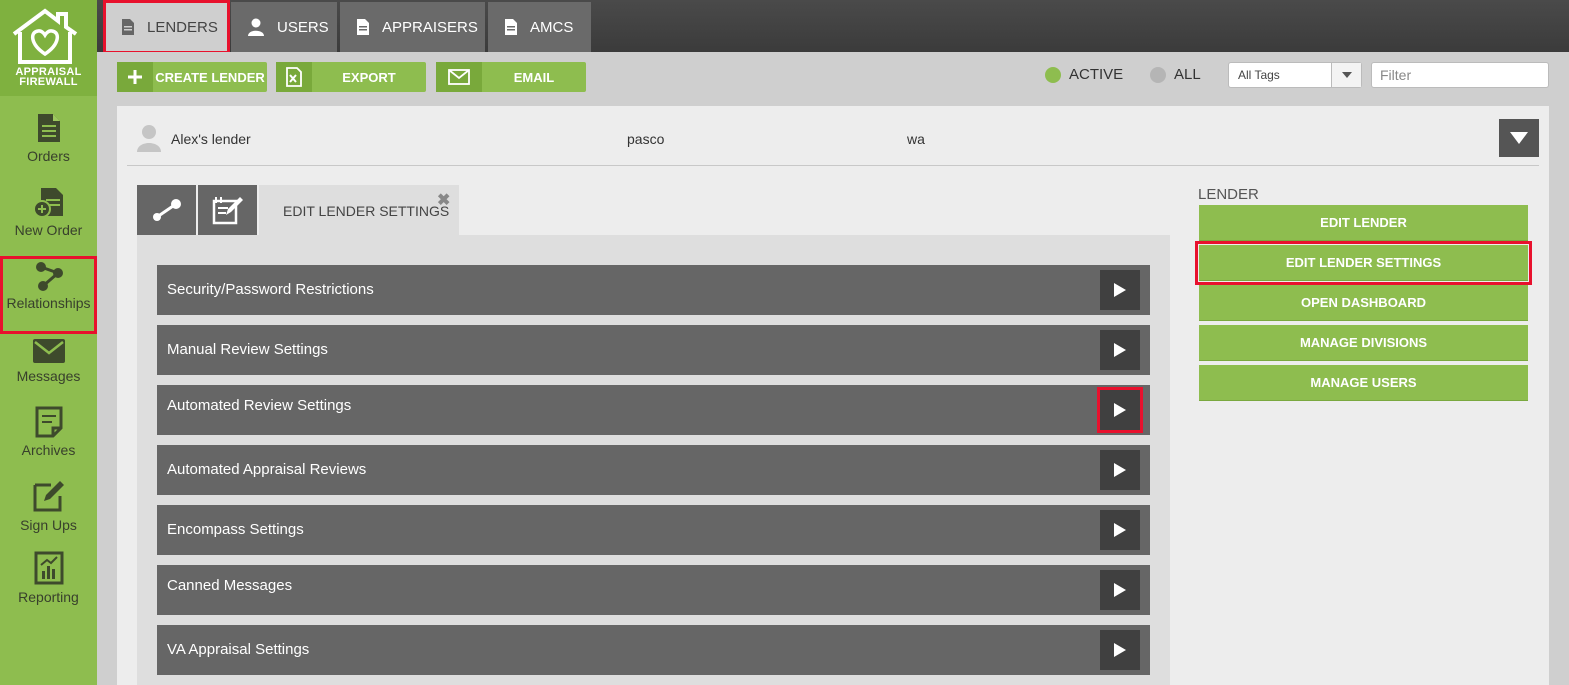 This screenshot has height=685, width=1569. Describe the element at coordinates (653, 590) in the screenshot. I see `setting-row-canned-messages: Canned Messages` at that location.